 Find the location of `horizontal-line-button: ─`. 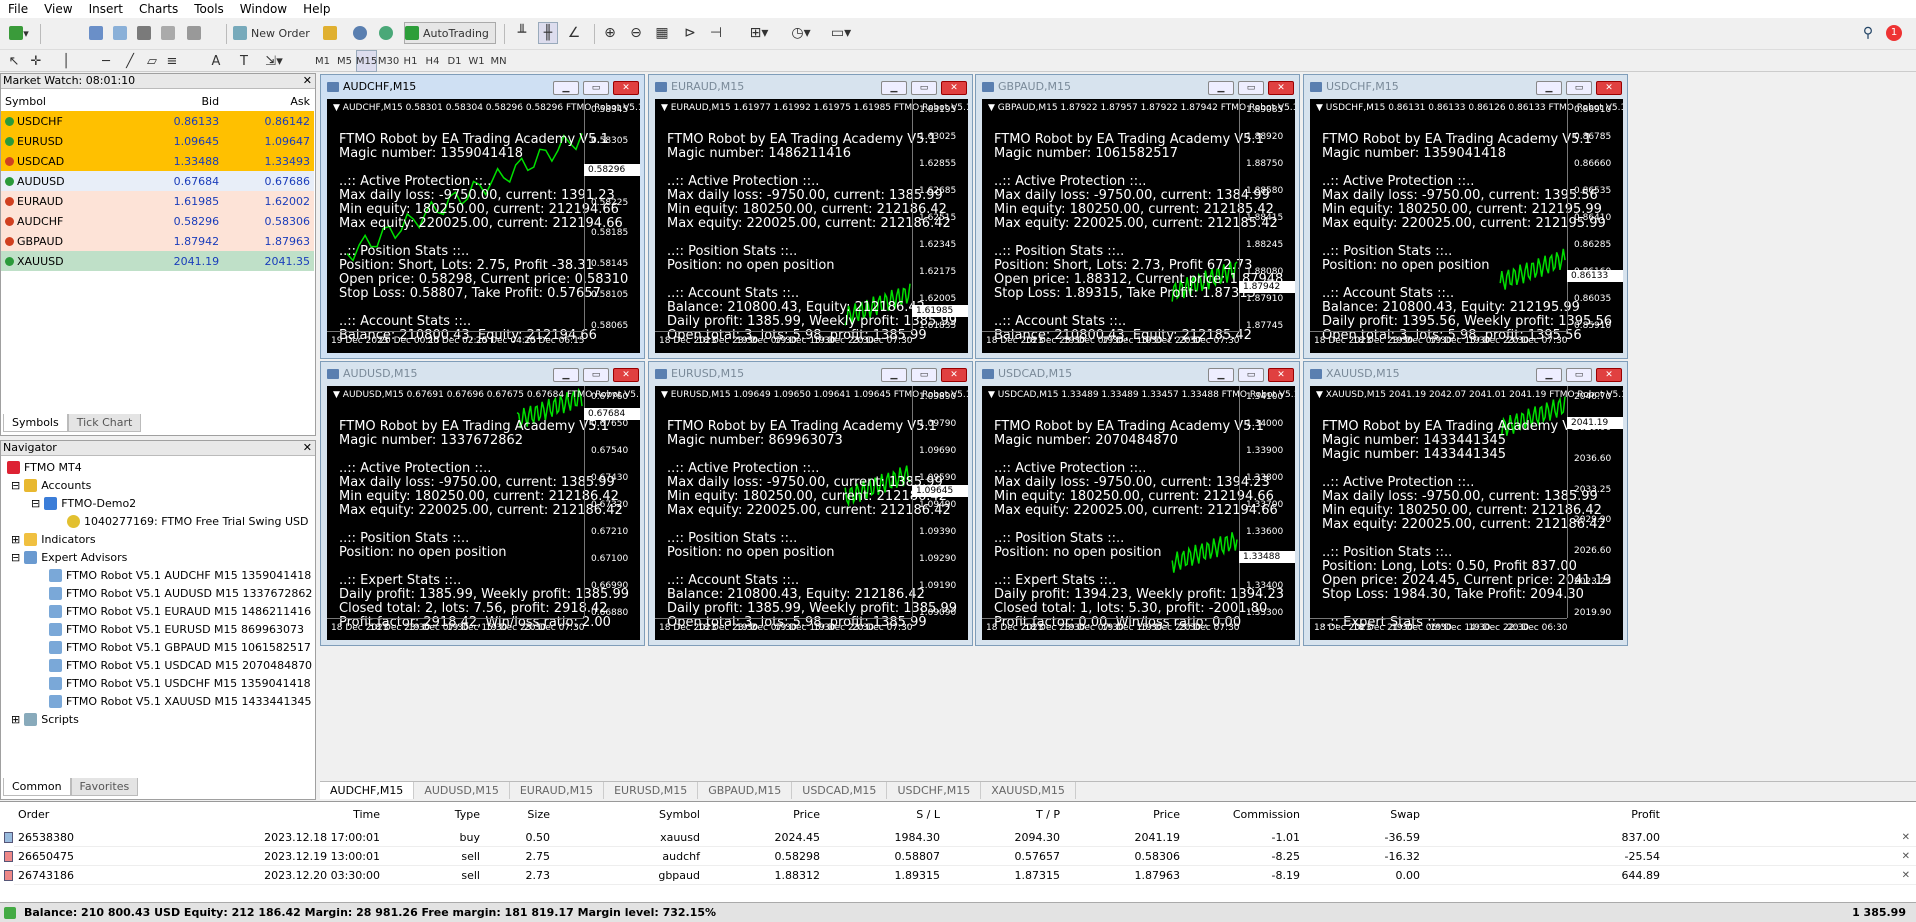

horizontal-line-button: ─ is located at coordinates (106, 61).